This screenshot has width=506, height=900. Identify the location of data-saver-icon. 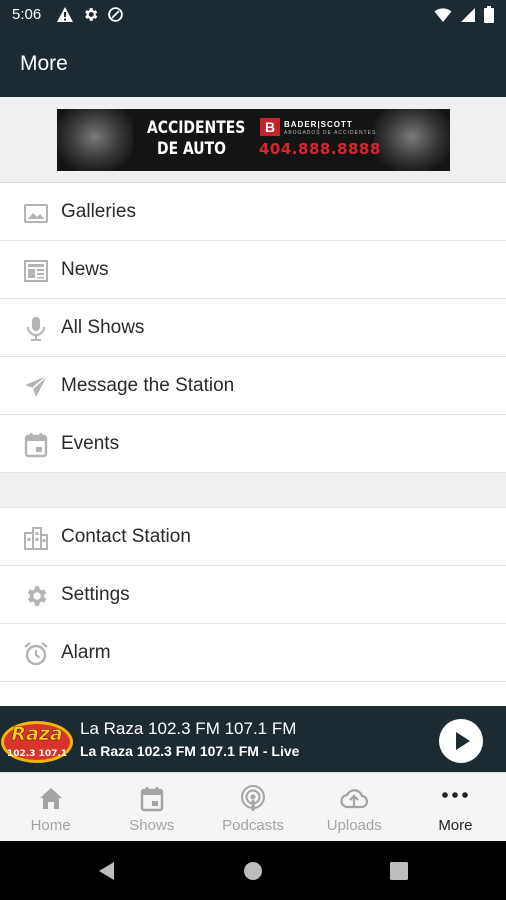
(115, 14).